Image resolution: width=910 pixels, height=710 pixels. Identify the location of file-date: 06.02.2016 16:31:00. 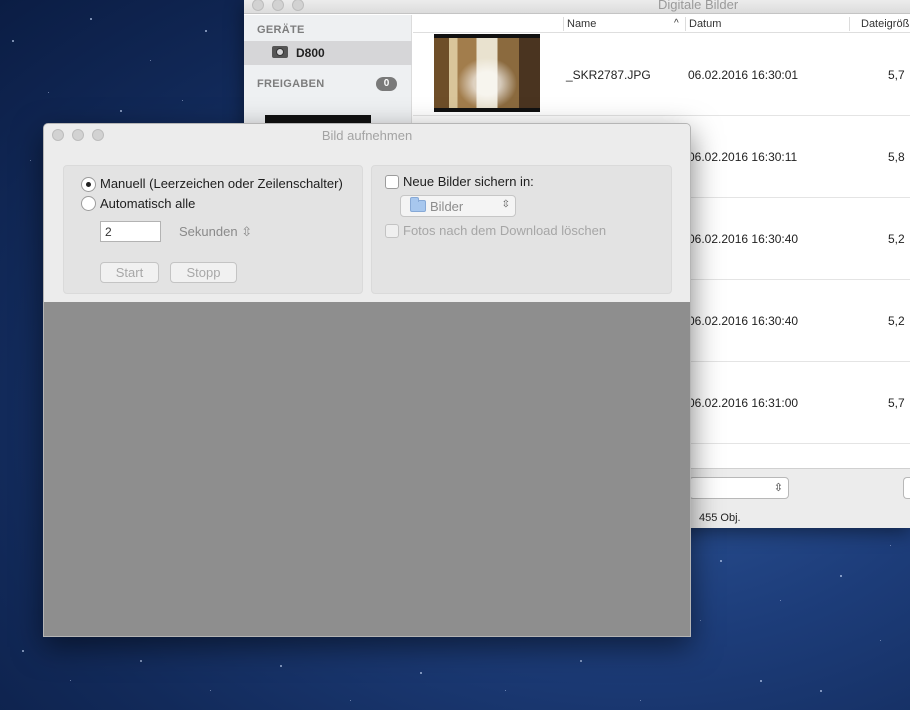
(743, 403).